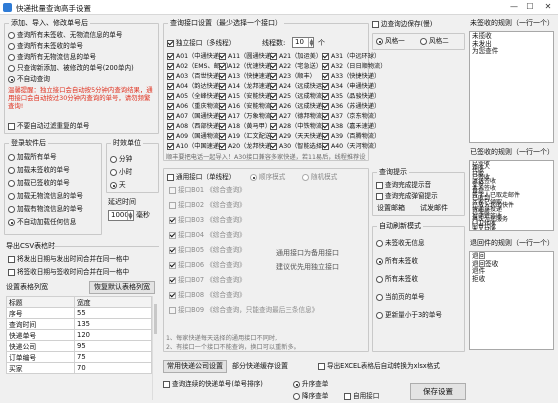 This screenshot has width=558, height=403. Describe the element at coordinates (248, 136) in the screenshot. I see `interface-option: A19（汇文配送）` at that location.